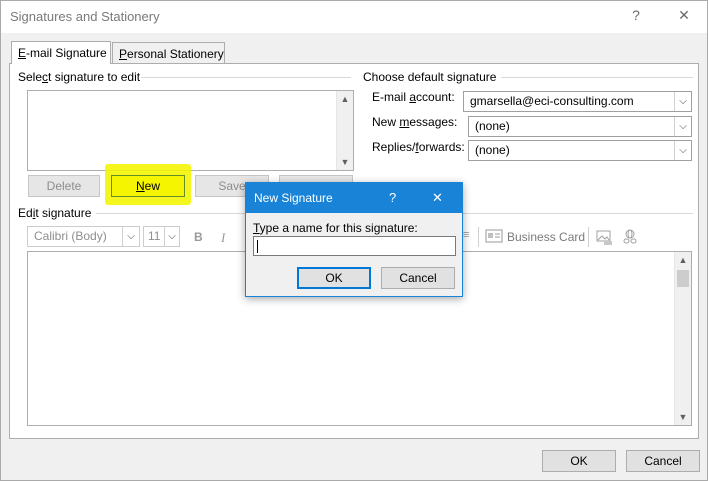  What do you see at coordinates (154, 236) in the screenshot?
I see `font-size-value: 11` at bounding box center [154, 236].